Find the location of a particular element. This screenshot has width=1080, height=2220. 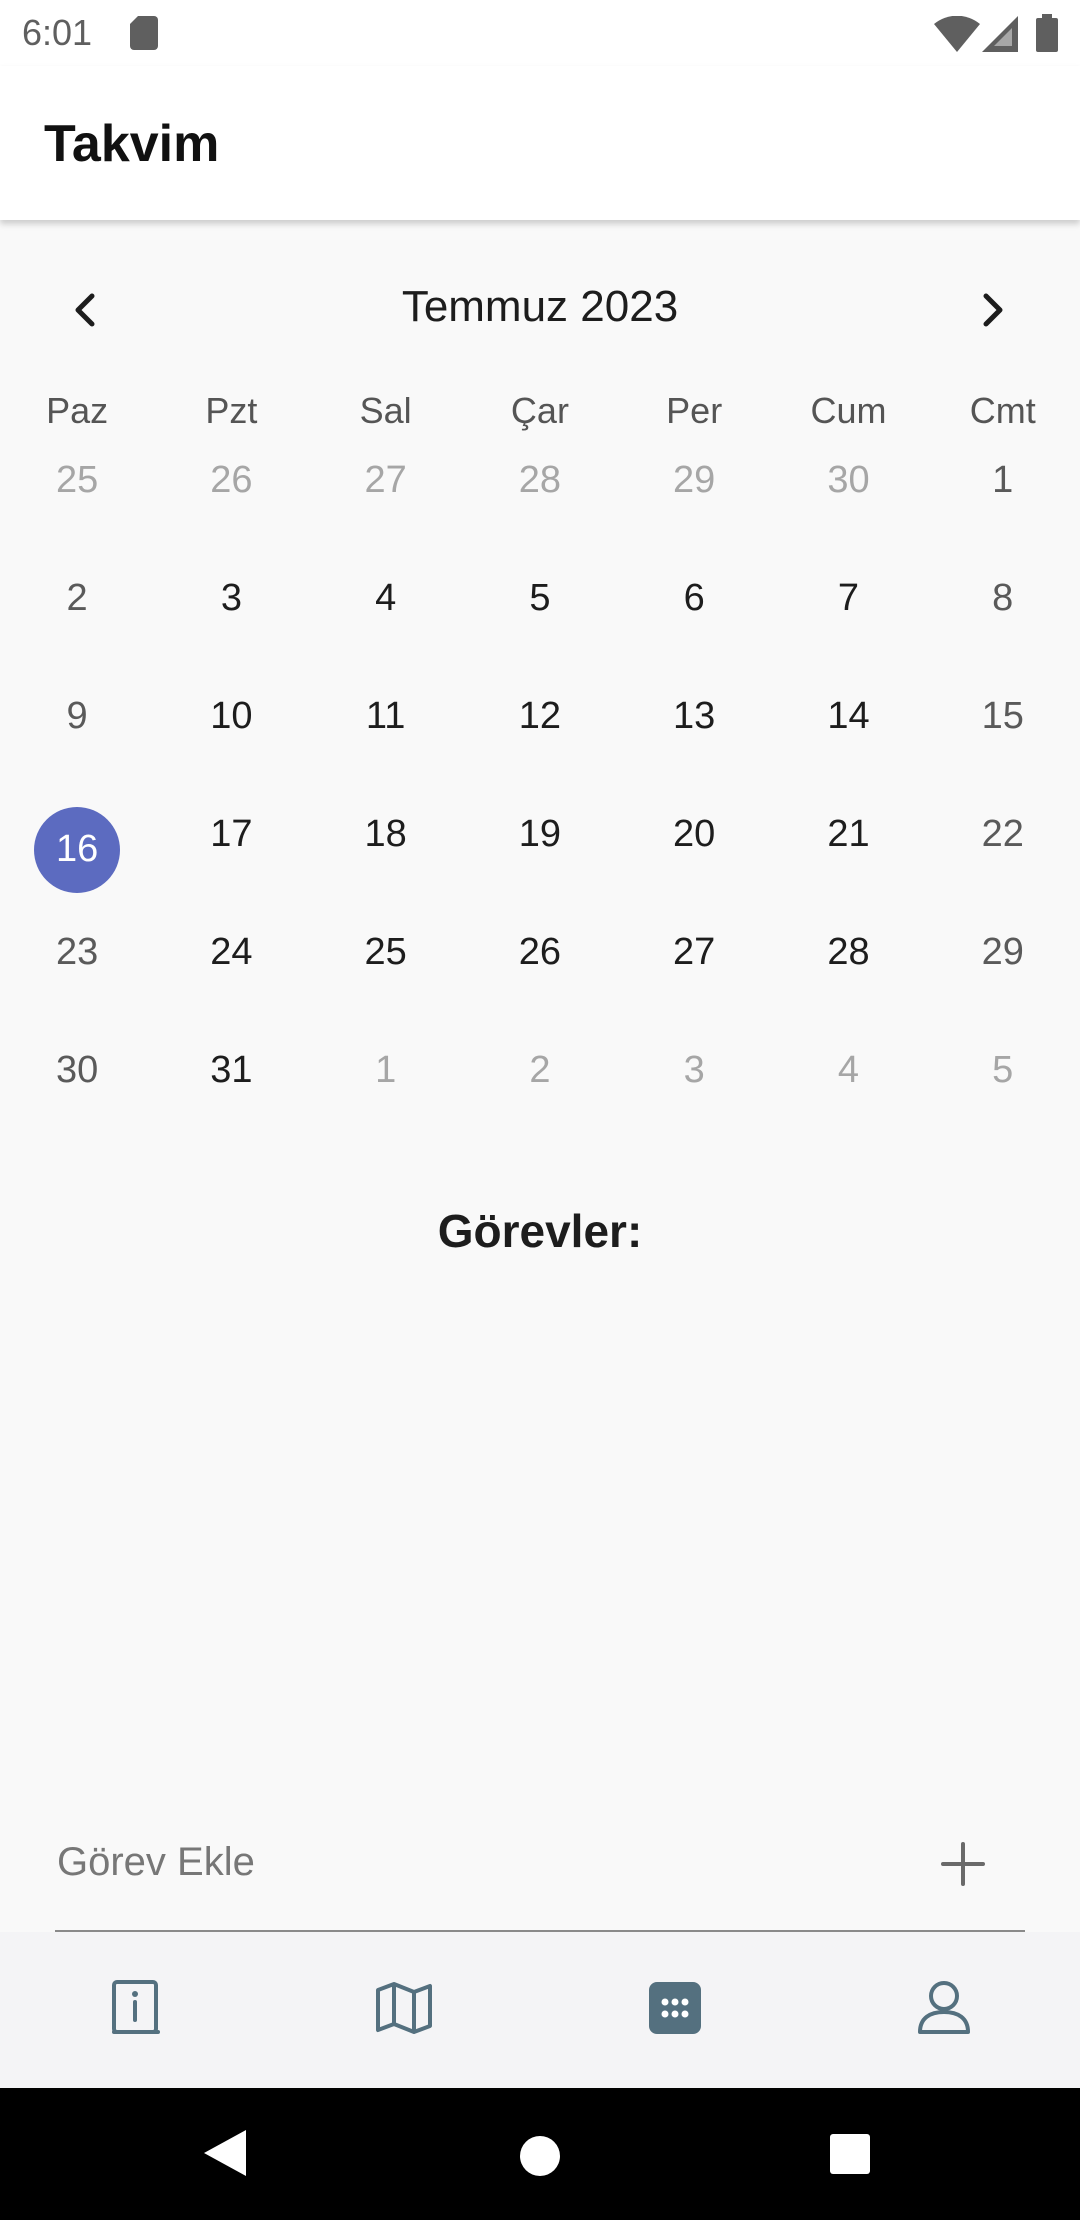

calendar-grid-icon is located at coordinates (675, 2008).